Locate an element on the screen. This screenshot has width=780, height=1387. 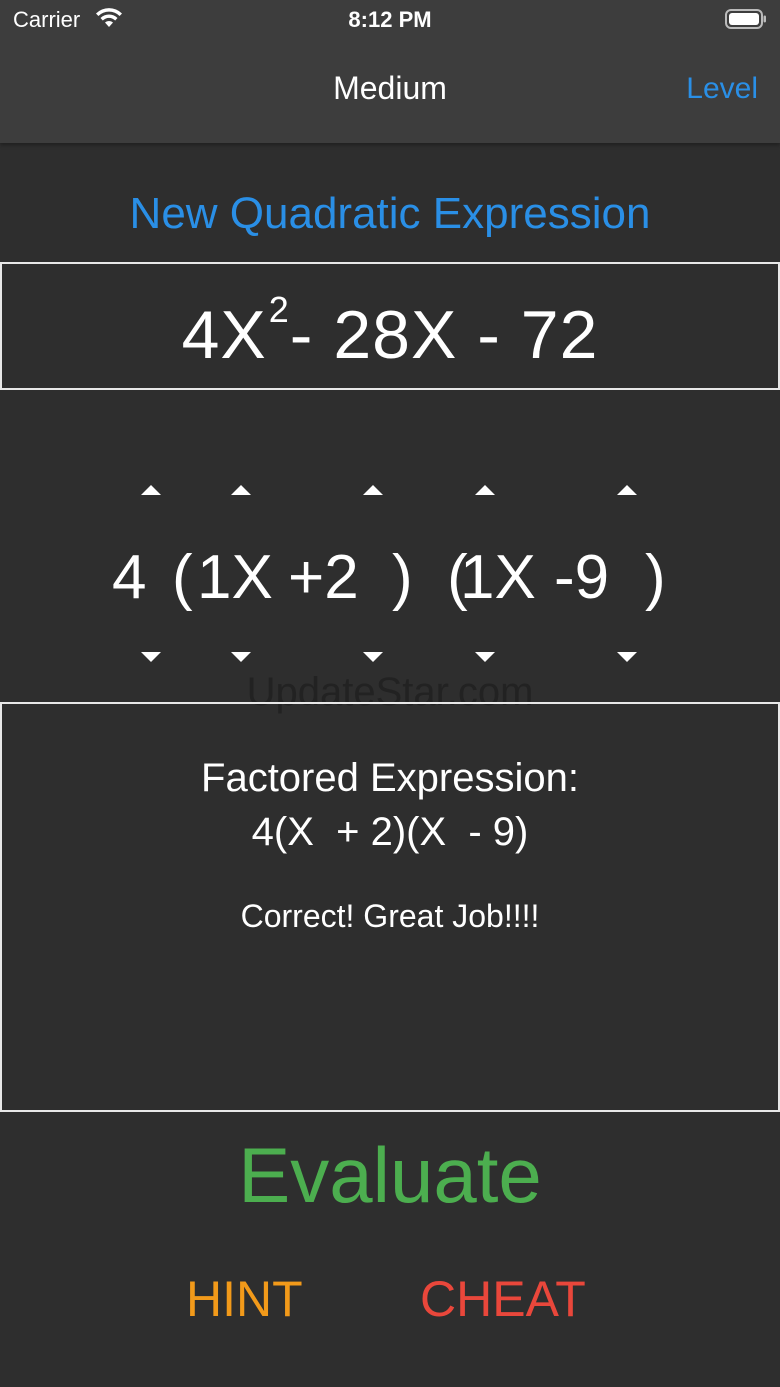
factored-expression-value: 4(X + 2)(X - 9) is located at coordinates (390, 832).